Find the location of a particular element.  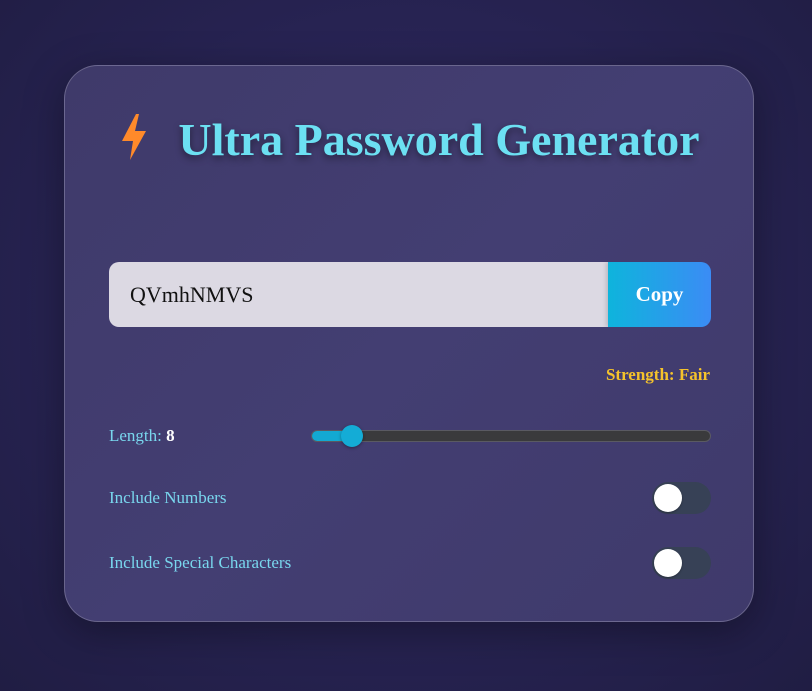

app-title-text: Ultra Password Generator is located at coordinates (439, 139).